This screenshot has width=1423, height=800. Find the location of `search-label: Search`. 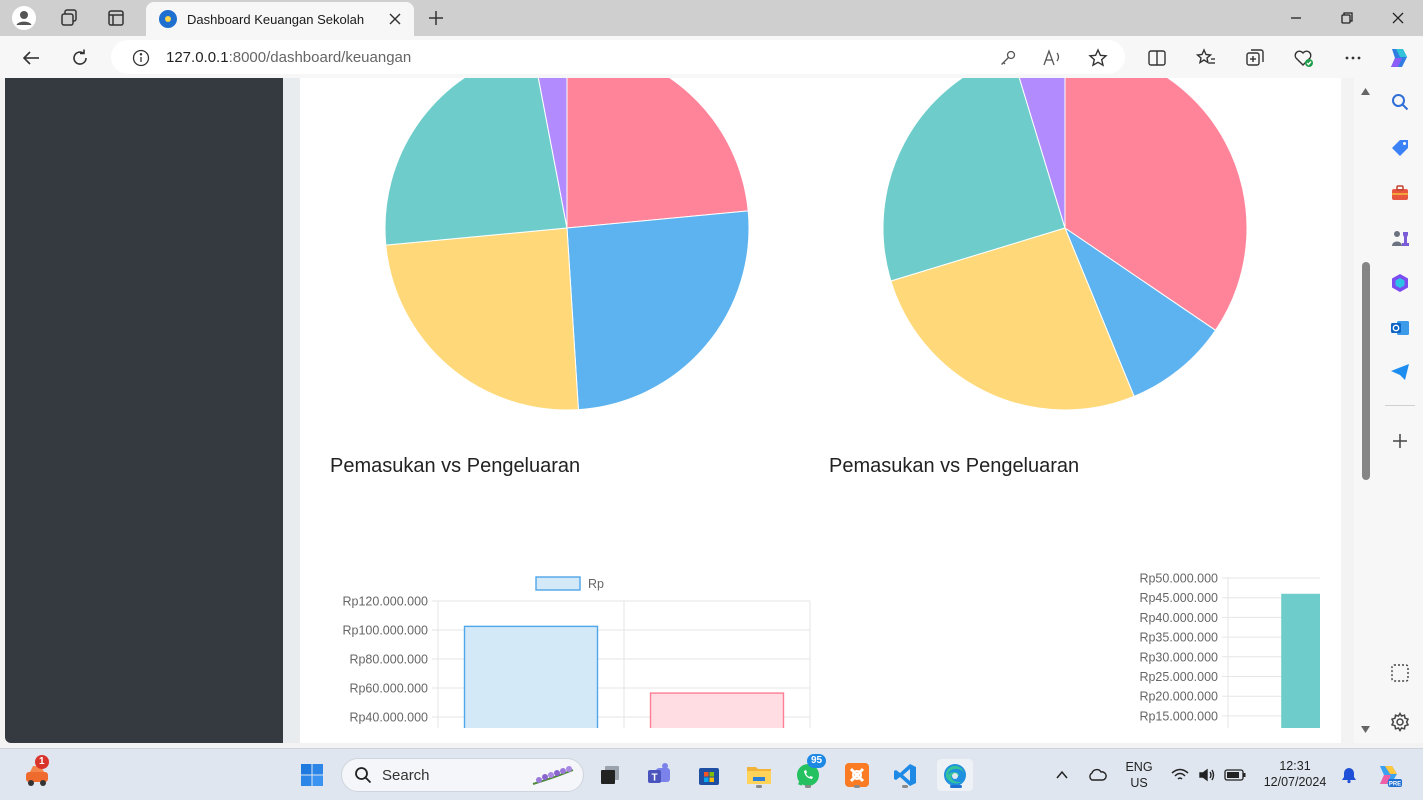

search-label: Search is located at coordinates (406, 775).